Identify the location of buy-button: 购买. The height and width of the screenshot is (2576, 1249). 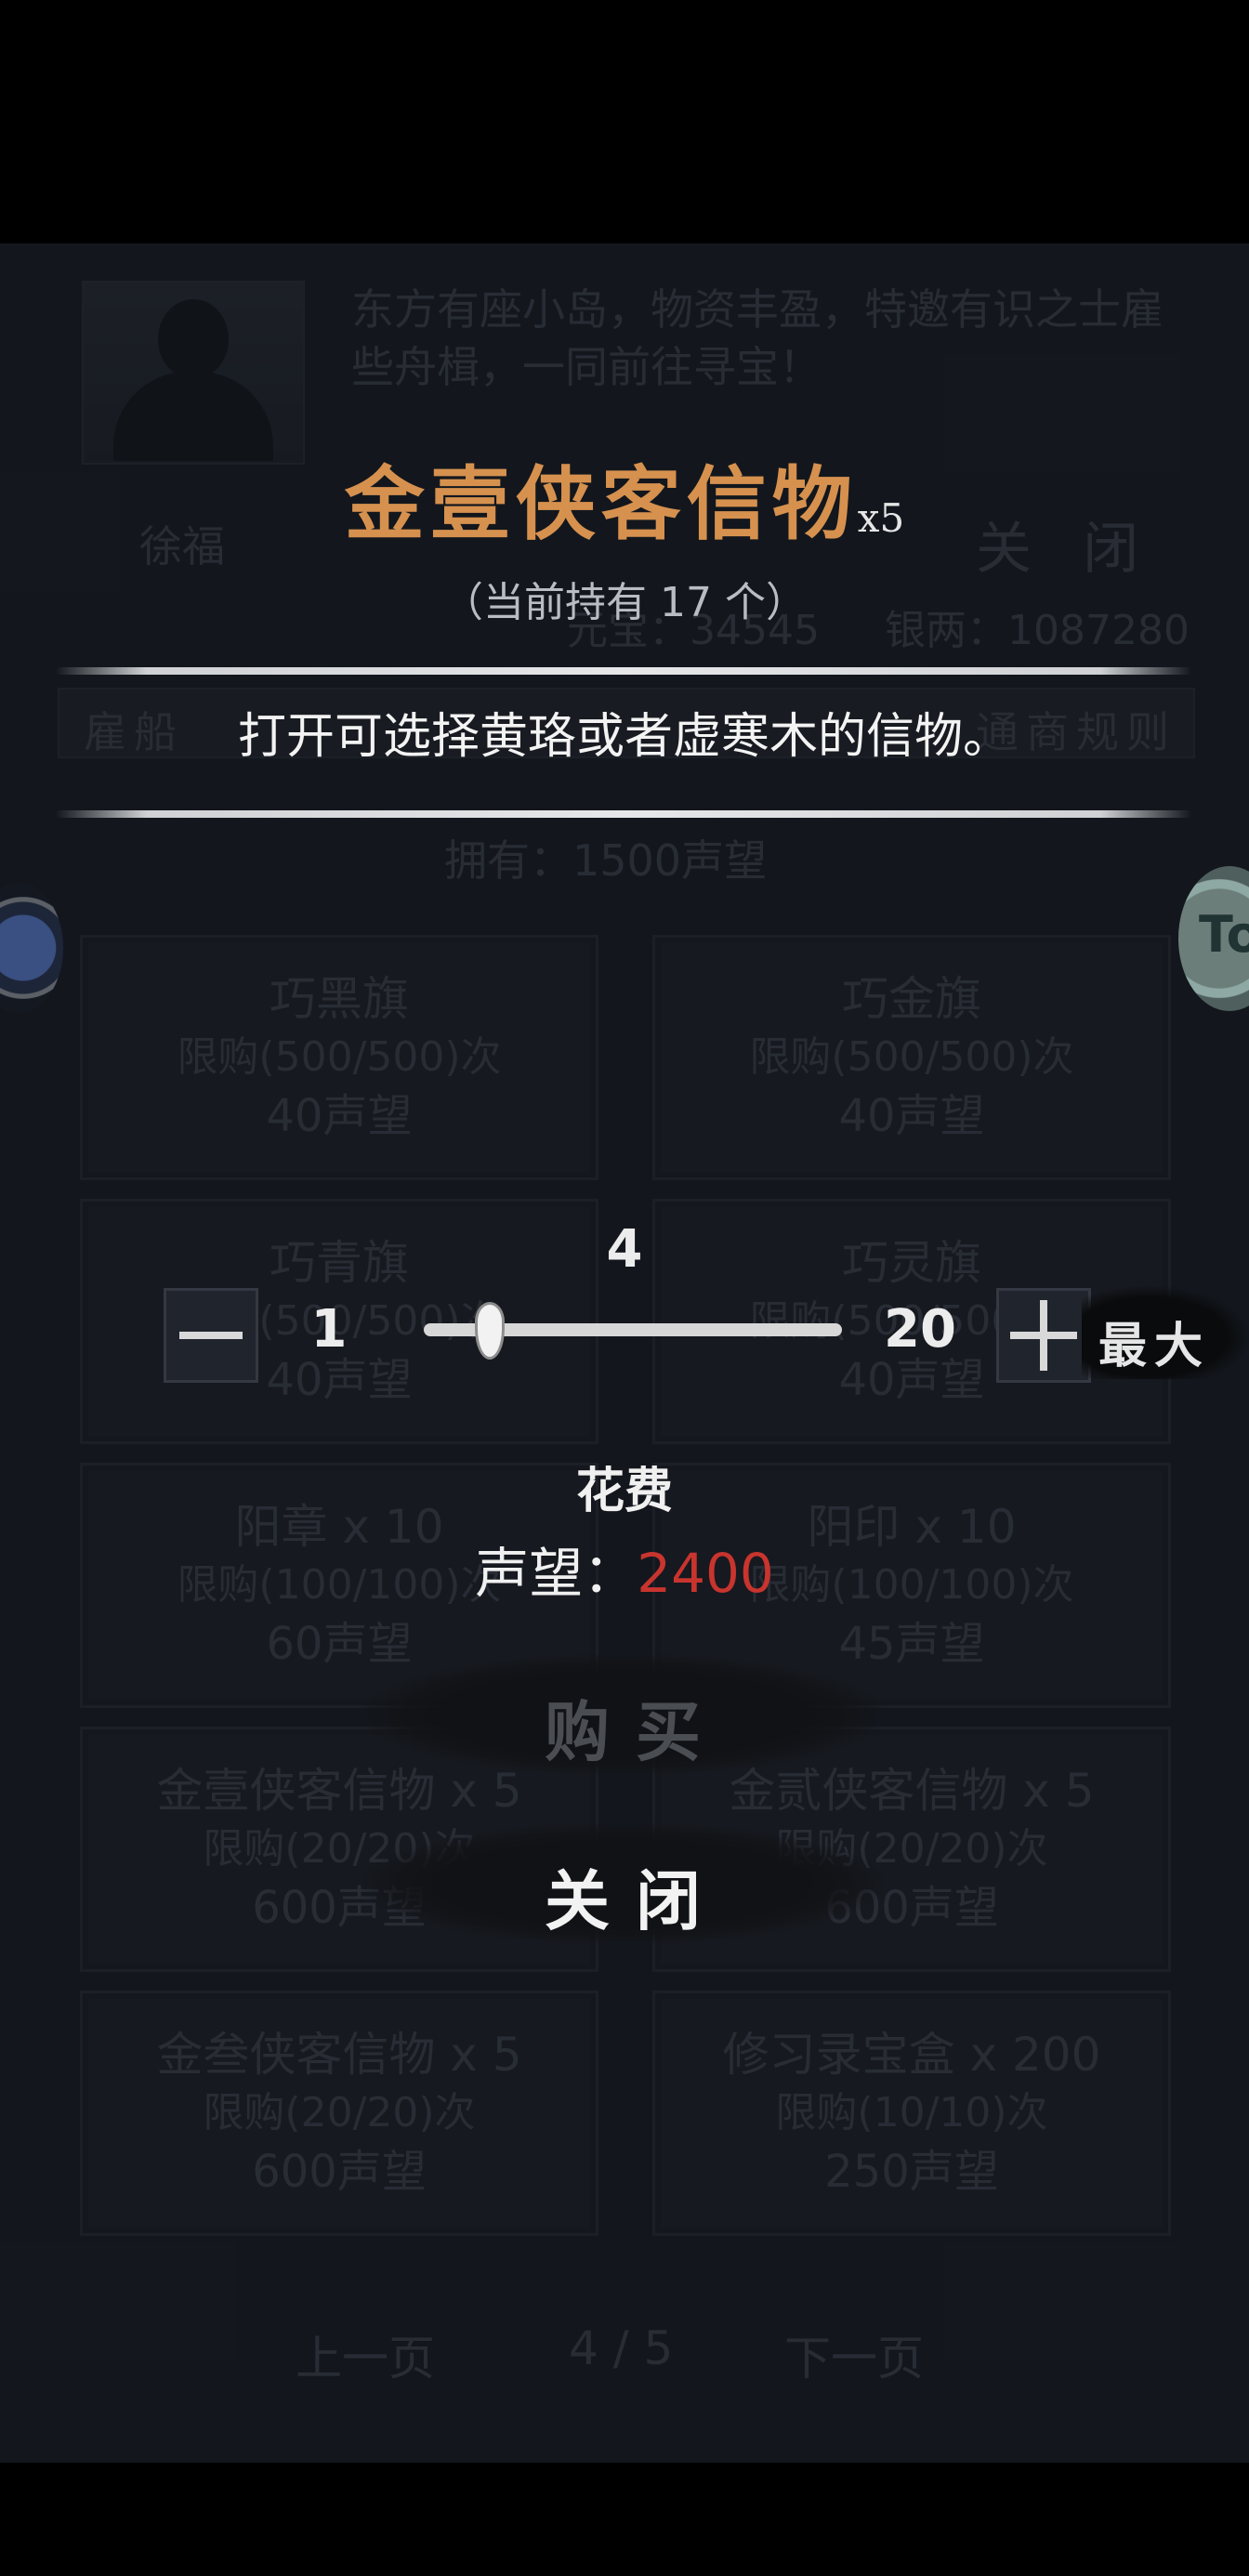
(622, 1714).